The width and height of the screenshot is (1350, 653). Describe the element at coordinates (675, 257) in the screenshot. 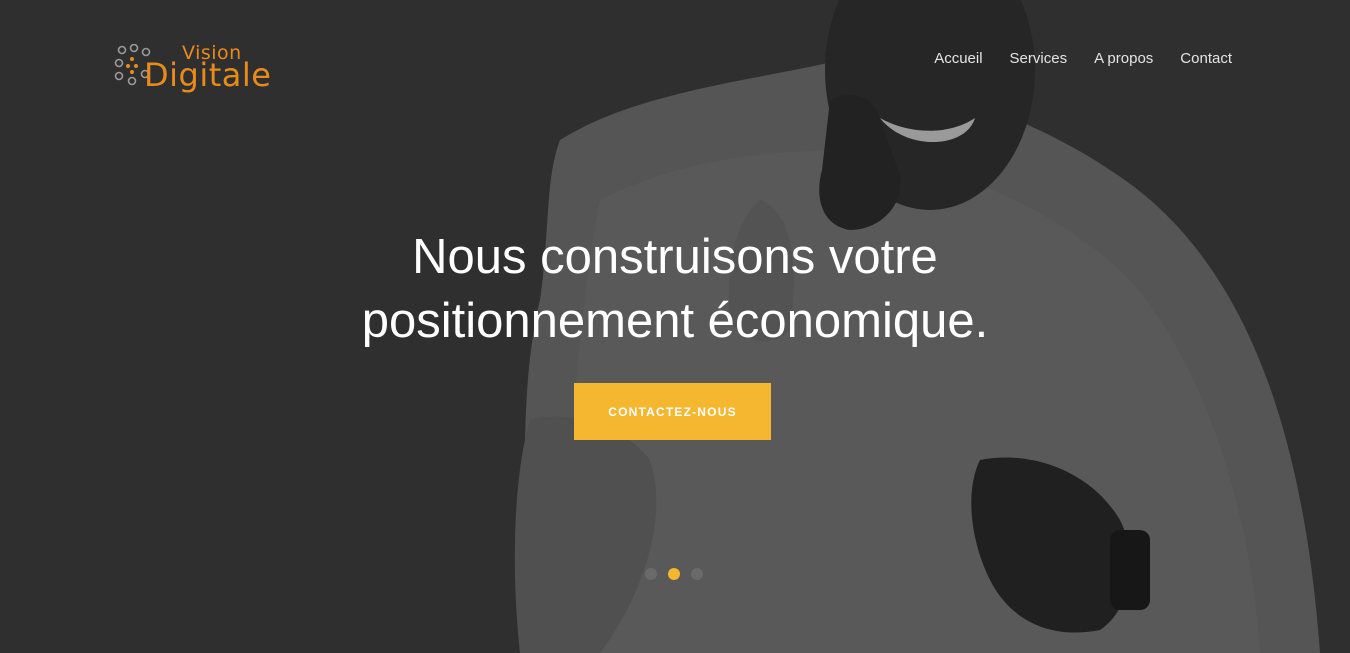

I see `hero-title-line1: Nous construisons votre` at that location.